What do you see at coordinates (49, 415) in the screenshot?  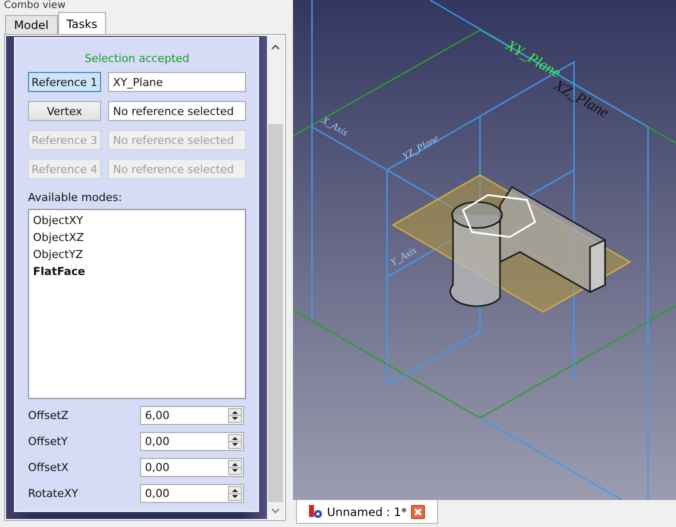 I see `offset-label: OffsetZ` at bounding box center [49, 415].